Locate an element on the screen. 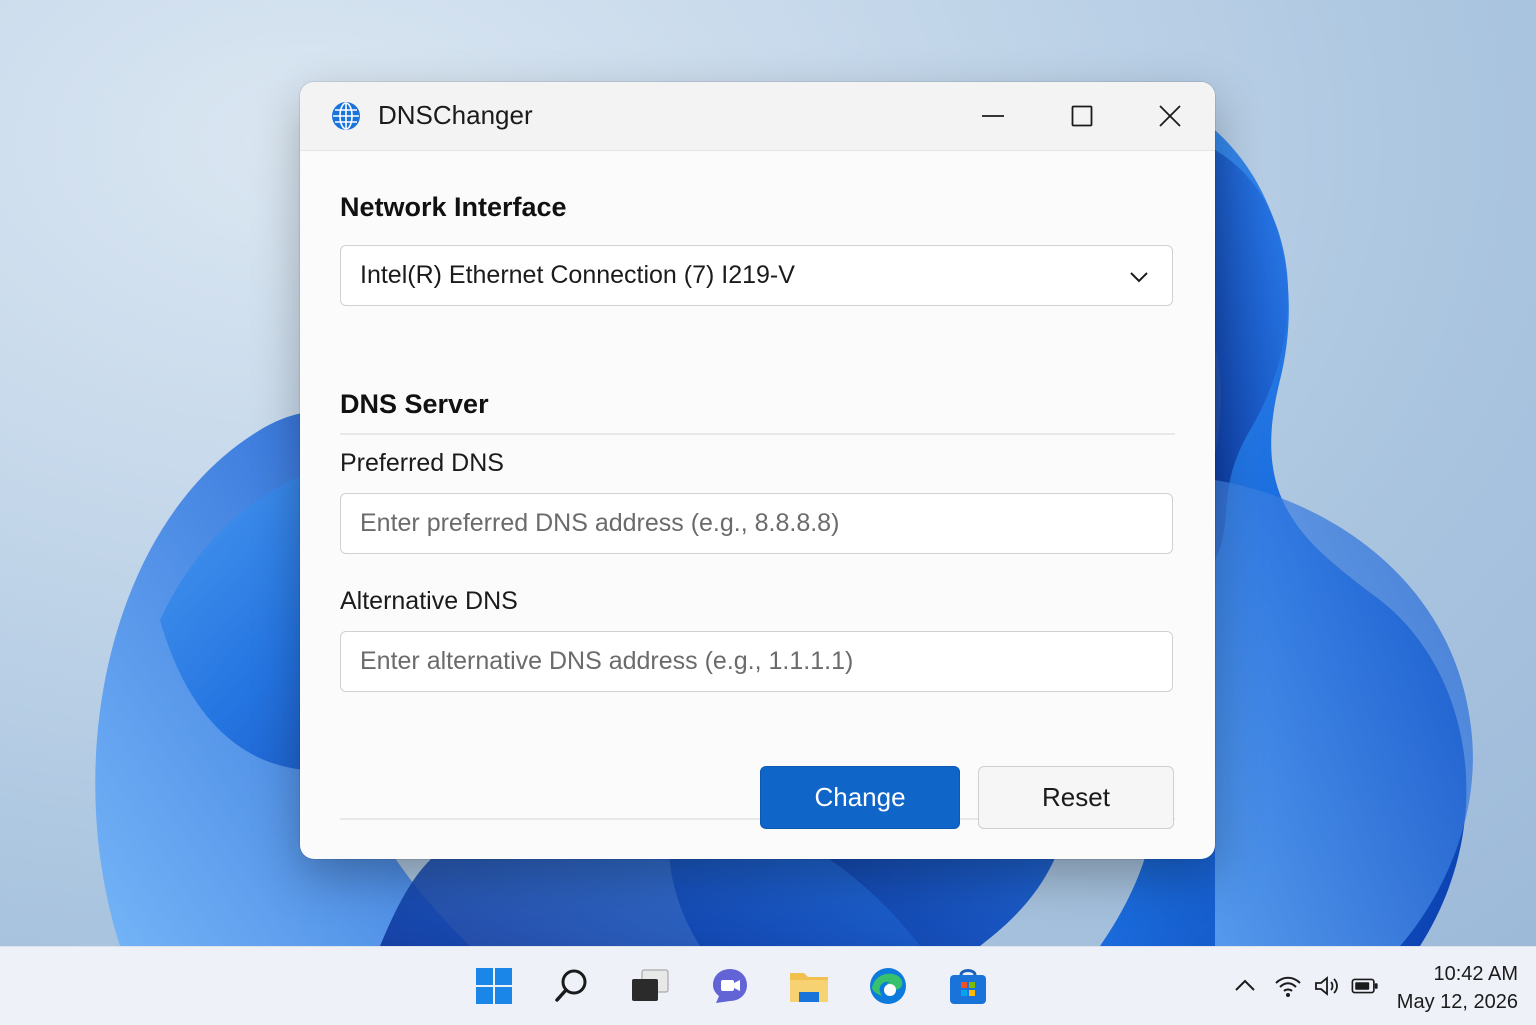 The width and height of the screenshot is (1536, 1025). wifi-button is located at coordinates (1288, 986).